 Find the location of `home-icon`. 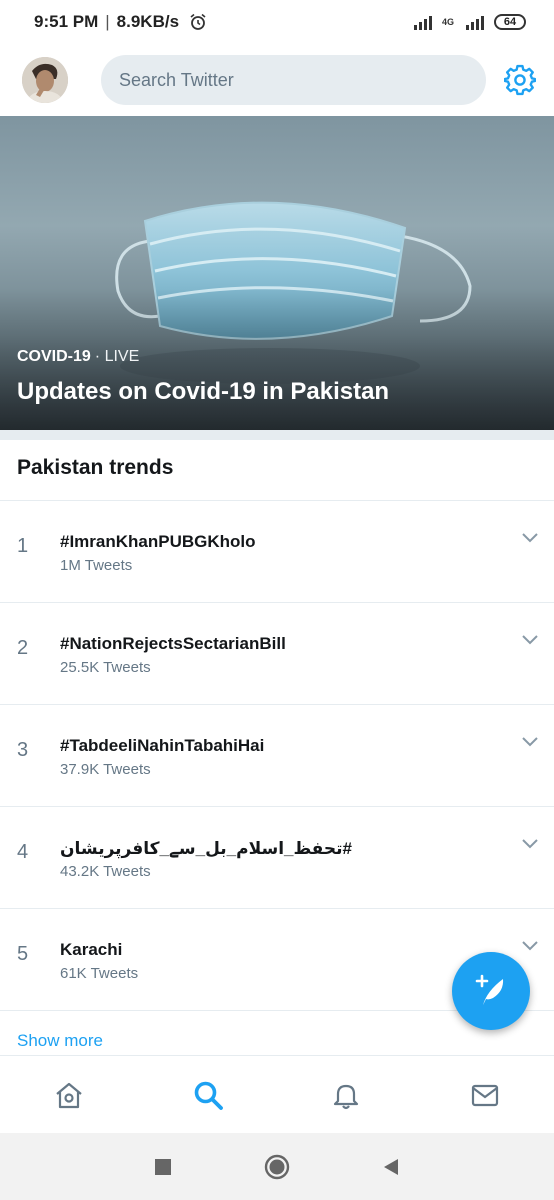

home-icon is located at coordinates (69, 1095).